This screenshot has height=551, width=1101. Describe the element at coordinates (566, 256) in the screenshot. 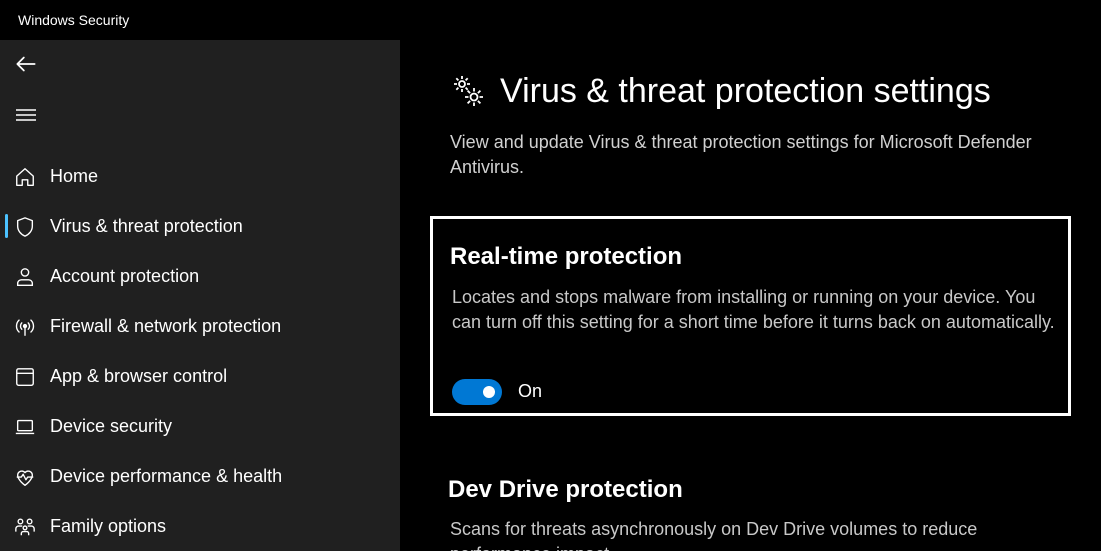

I see `real-time-protection-title: Real-time protection` at that location.